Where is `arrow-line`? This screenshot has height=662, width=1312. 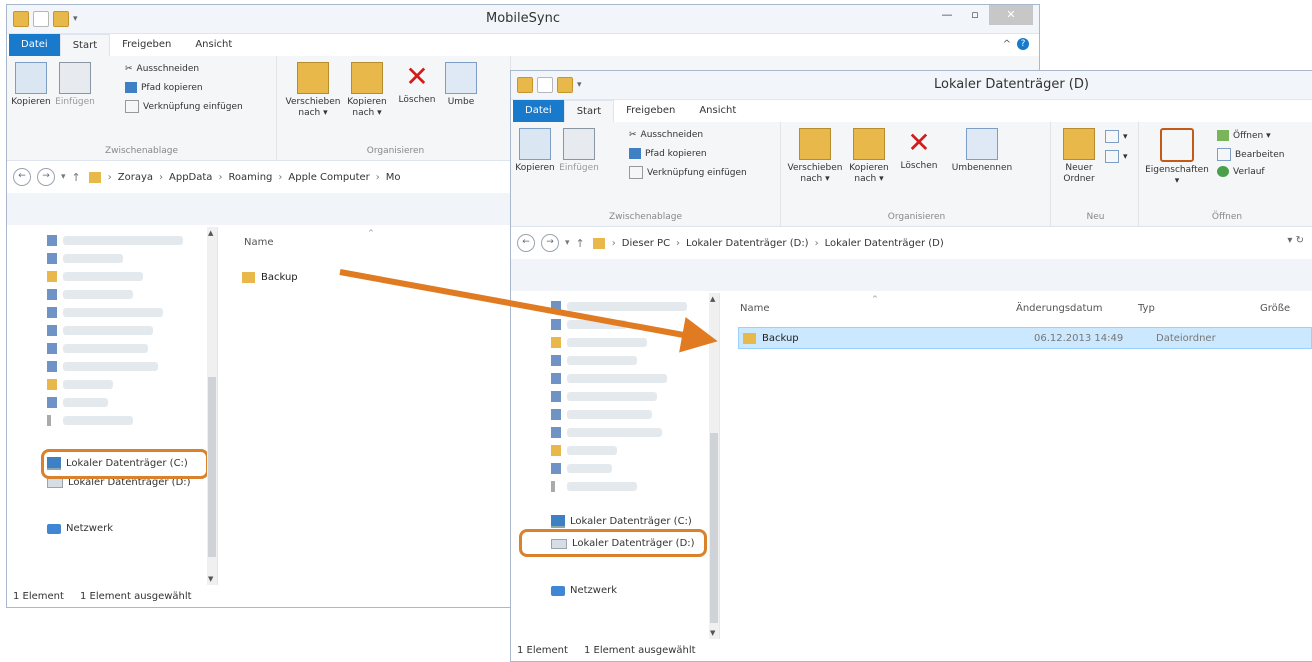 arrow-line is located at coordinates (528, 311).